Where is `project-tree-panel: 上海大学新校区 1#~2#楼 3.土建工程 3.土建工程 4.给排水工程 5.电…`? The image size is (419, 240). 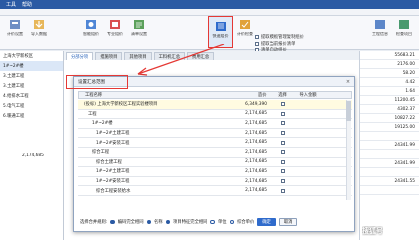
project-tree-panel: 上海大学新校区 1#~2#楼 3.土建工程 3.土建工程 4.给排水工程 5.电… is located at coordinates (32, 145).